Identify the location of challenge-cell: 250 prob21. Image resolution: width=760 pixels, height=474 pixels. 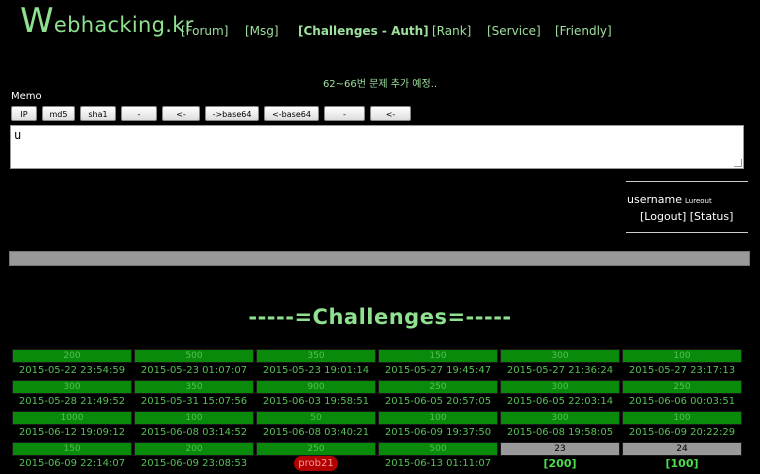
(316, 457).